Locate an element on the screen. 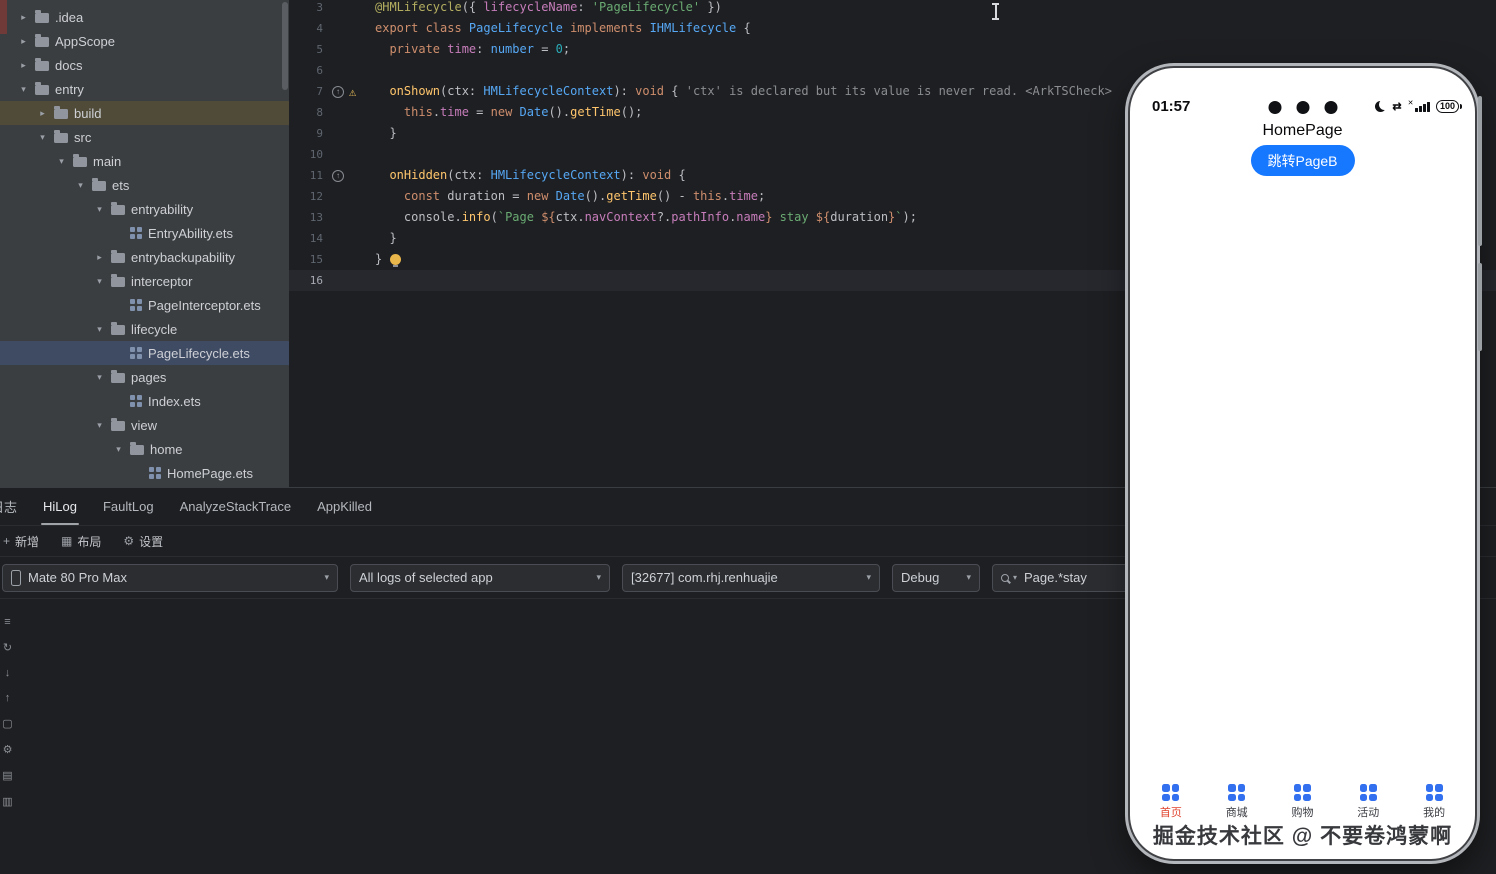 The height and width of the screenshot is (874, 1496). panel-tab-3: AnalyzeStackTrace is located at coordinates (236, 506).